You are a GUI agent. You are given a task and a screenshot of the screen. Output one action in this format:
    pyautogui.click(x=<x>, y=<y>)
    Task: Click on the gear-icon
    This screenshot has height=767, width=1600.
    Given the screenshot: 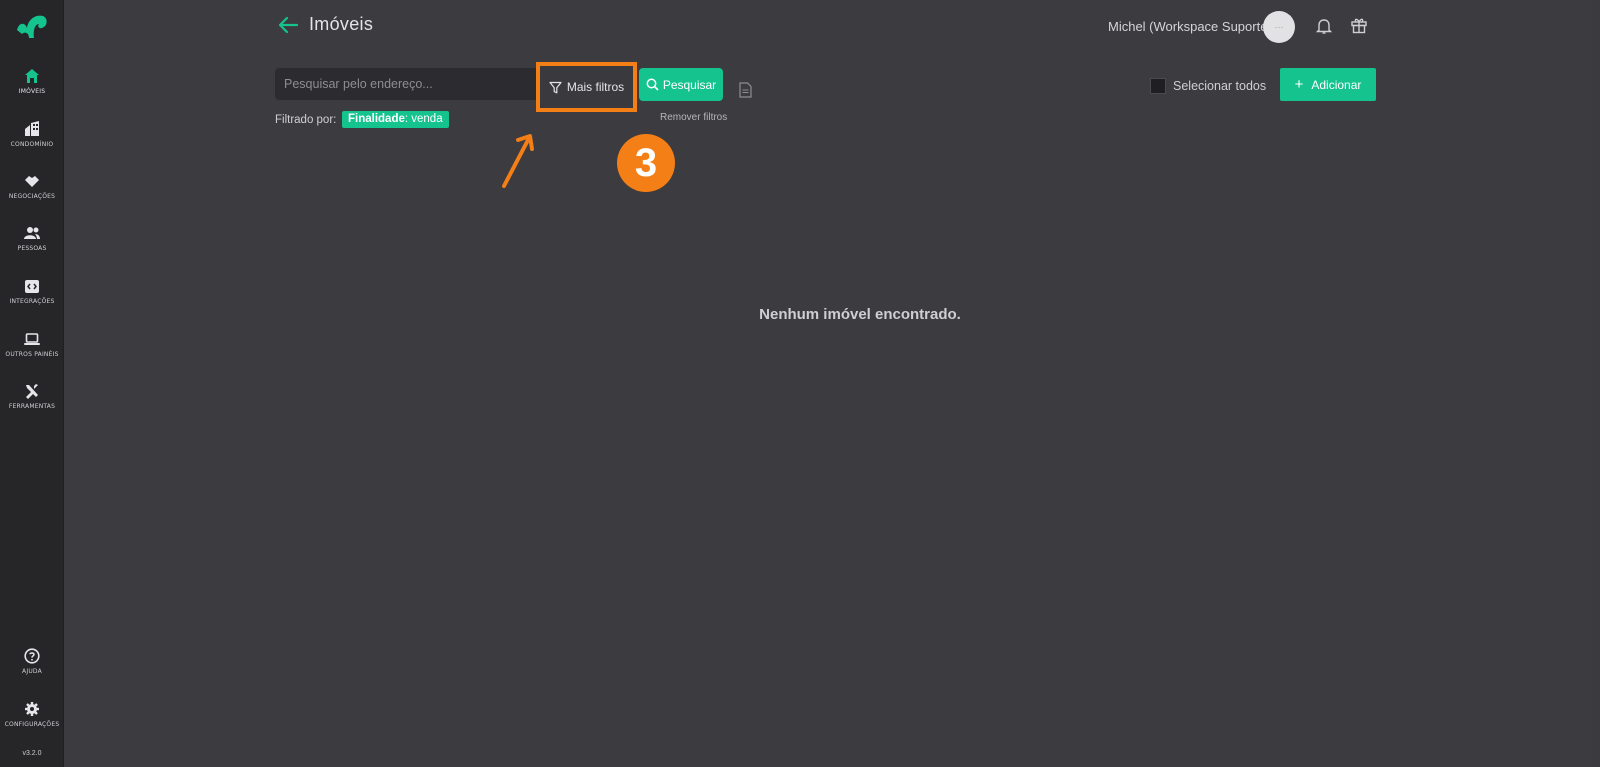 What is the action you would take?
    pyautogui.click(x=32, y=709)
    